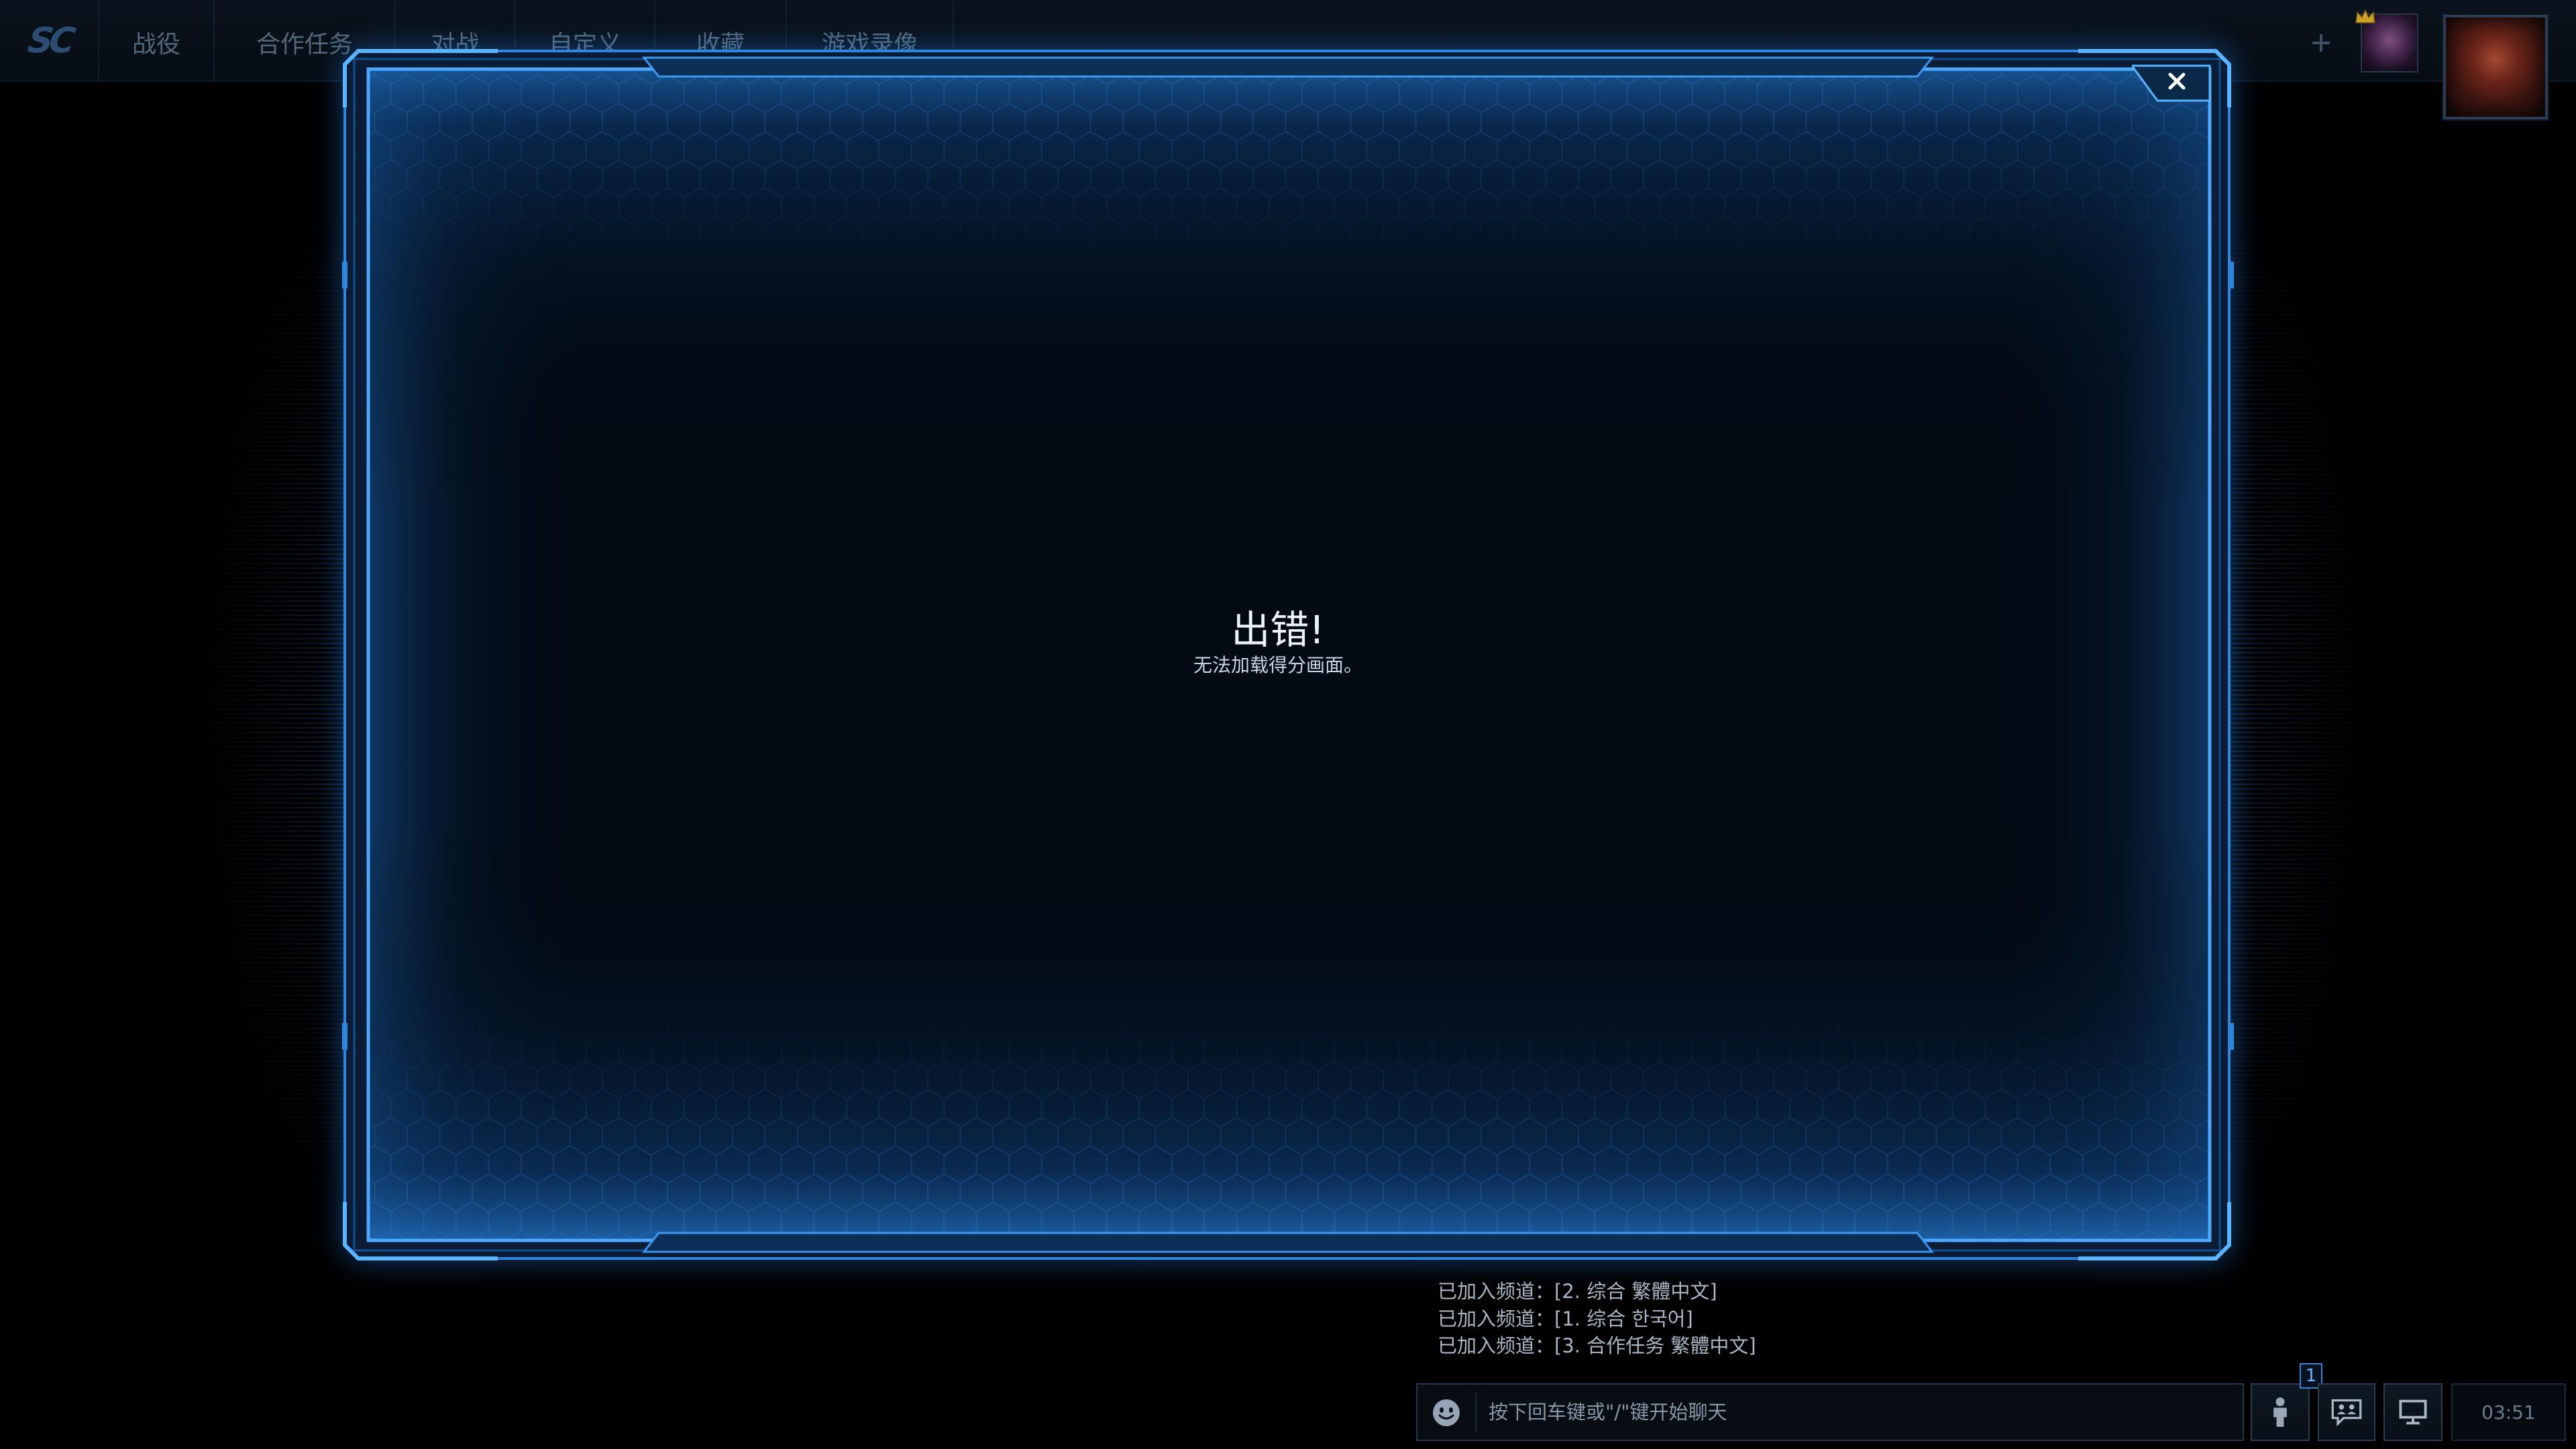  Describe the element at coordinates (2321, 43) in the screenshot. I see `plus-icon` at that location.